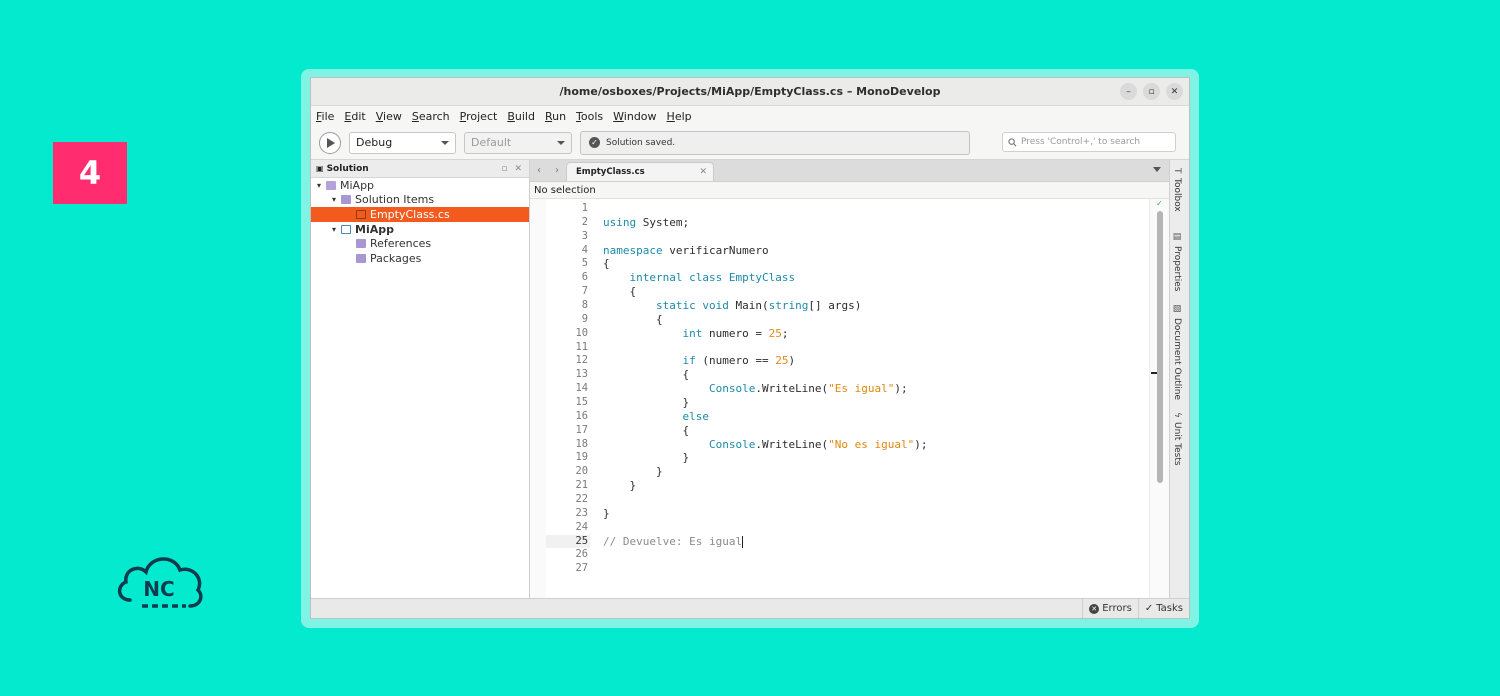 This screenshot has height=696, width=1500. Describe the element at coordinates (1160, 347) in the screenshot. I see `scrollbar-thumb` at that location.